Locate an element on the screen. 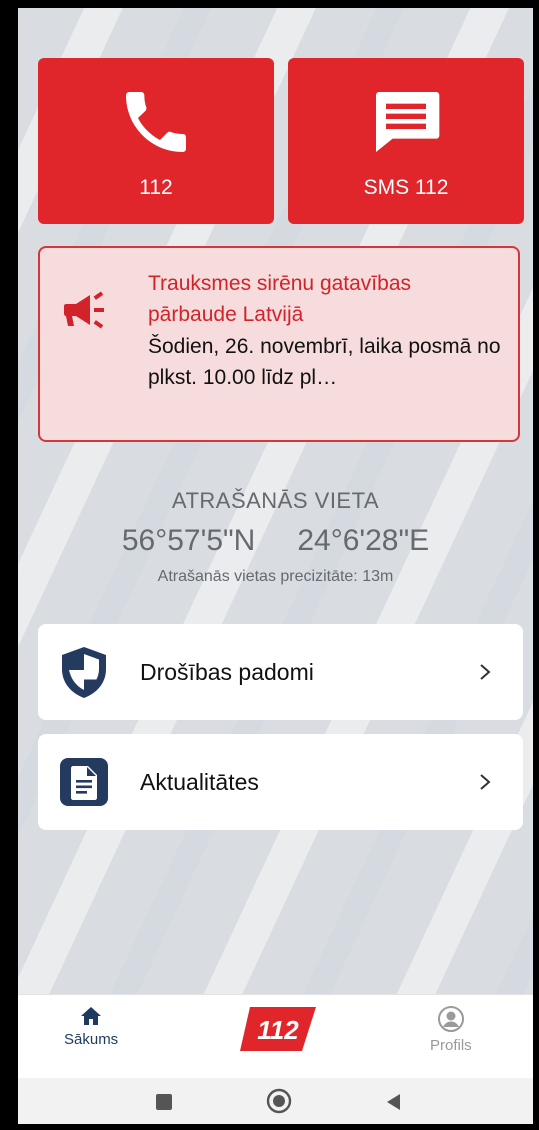 This screenshot has width=539, height=1130. document-icon is located at coordinates (84, 782).